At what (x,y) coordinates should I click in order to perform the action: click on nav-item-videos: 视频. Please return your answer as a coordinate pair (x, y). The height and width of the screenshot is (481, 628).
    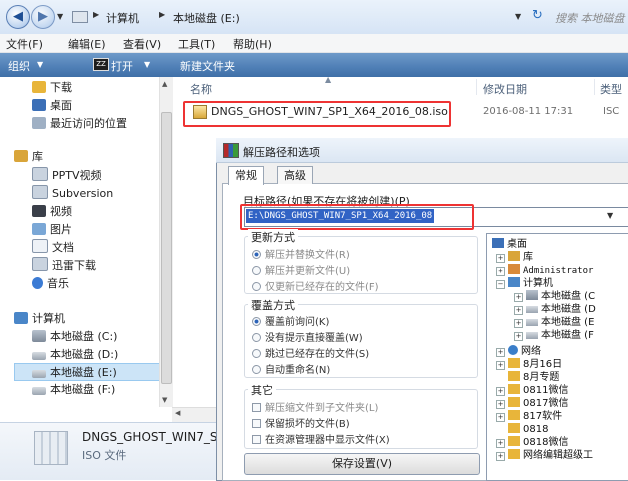
    Looking at the image, I should click on (52, 212).